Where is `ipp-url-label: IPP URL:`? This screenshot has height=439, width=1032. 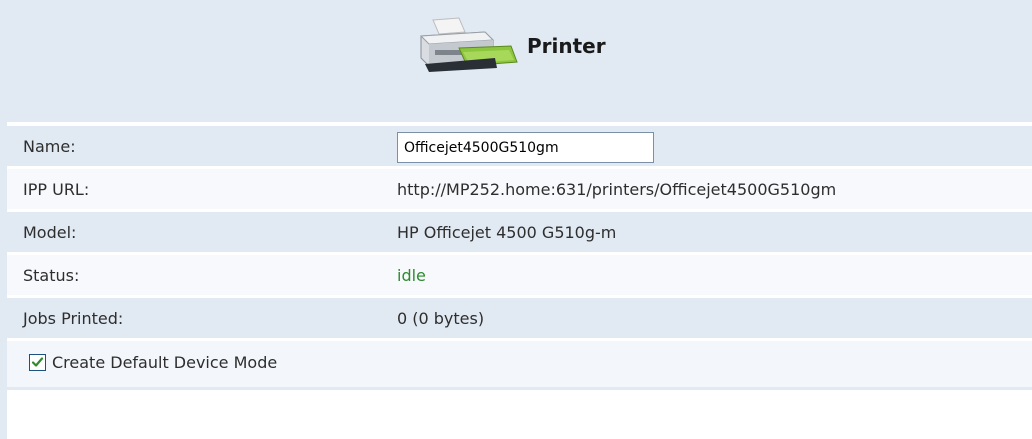
ipp-url-label: IPP URL: is located at coordinates (56, 189).